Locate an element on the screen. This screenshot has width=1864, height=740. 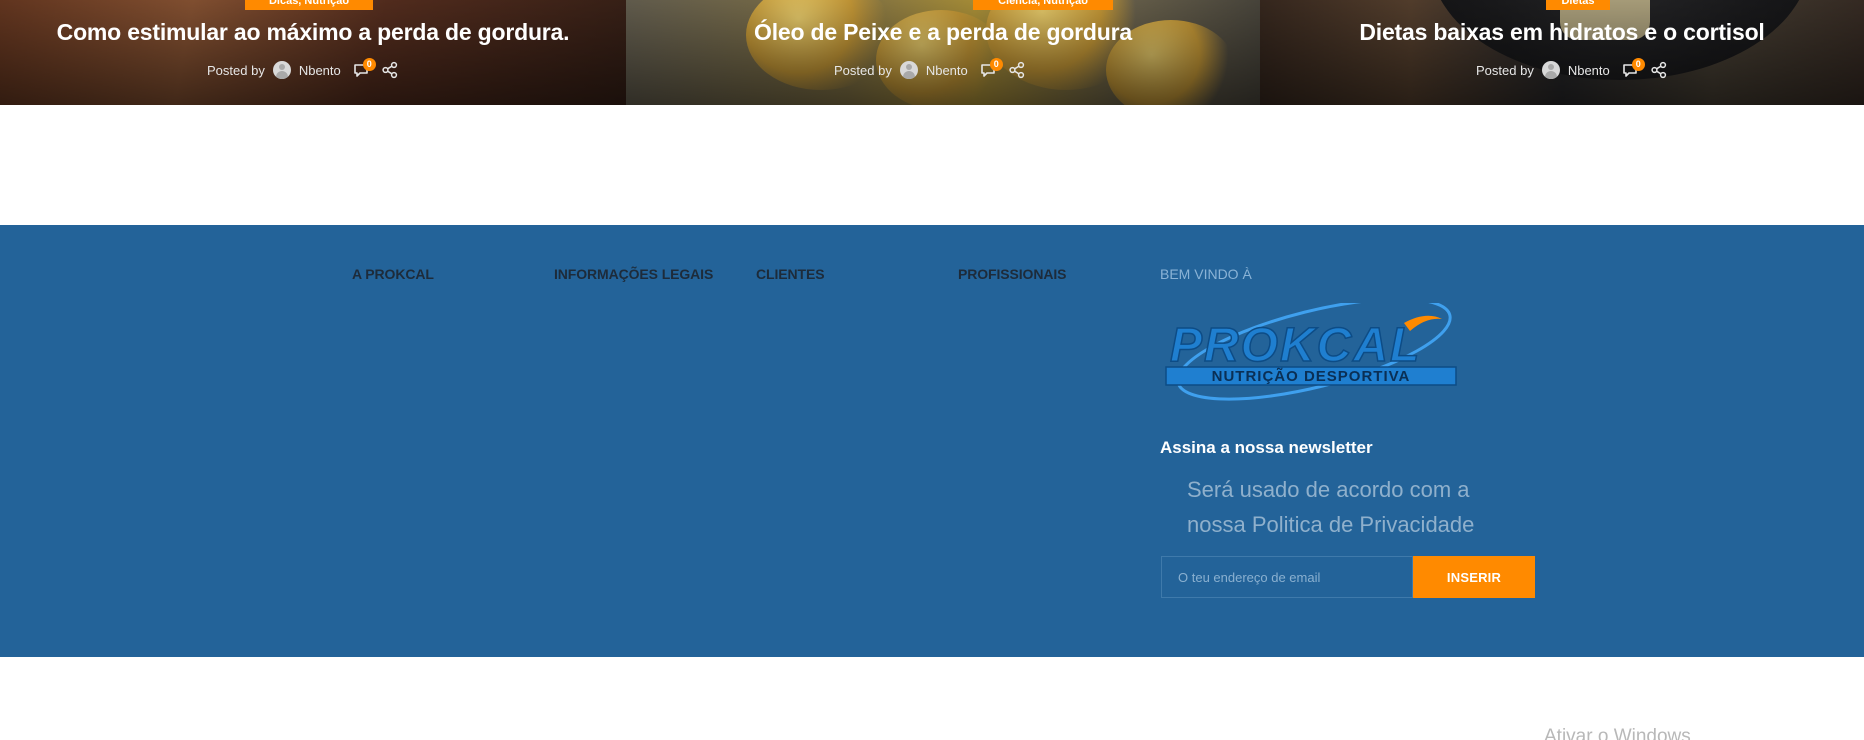
logo-brand: PROKCAL is located at coordinates (1295, 345).